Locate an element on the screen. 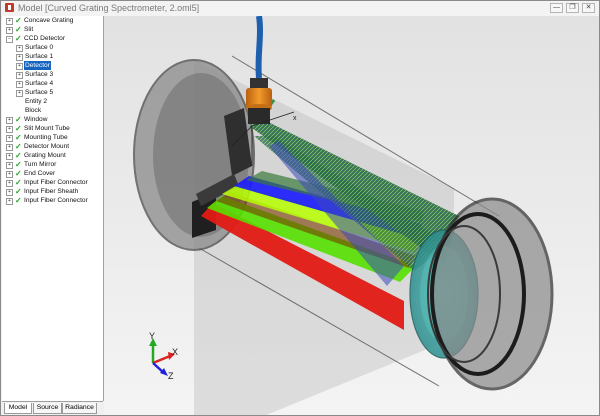 The width and height of the screenshot is (600, 416). axis-z-label: Z is located at coordinates (171, 376).